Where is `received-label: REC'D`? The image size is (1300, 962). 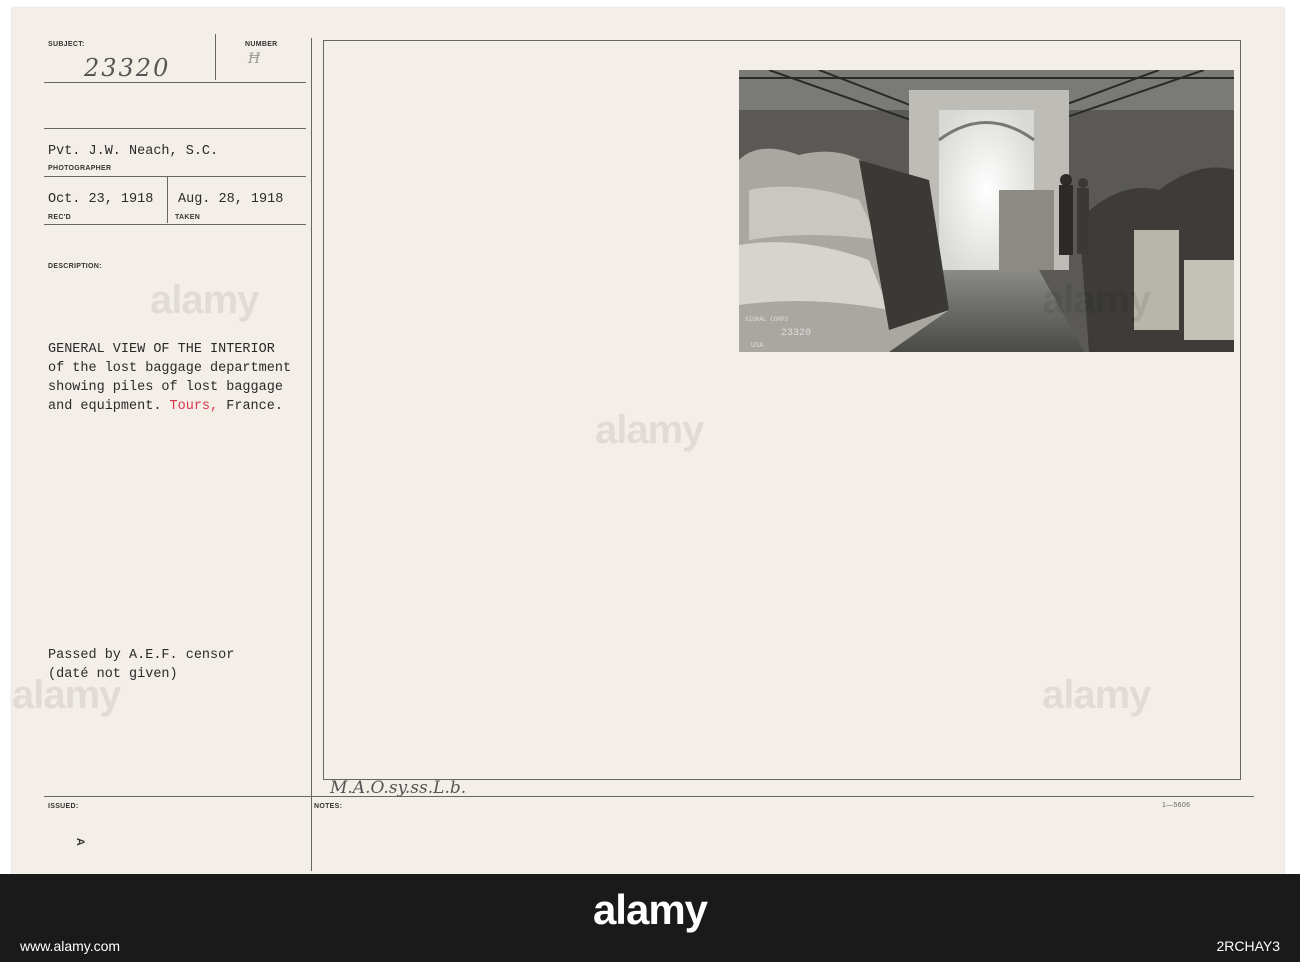 received-label: REC'D is located at coordinates (59, 217).